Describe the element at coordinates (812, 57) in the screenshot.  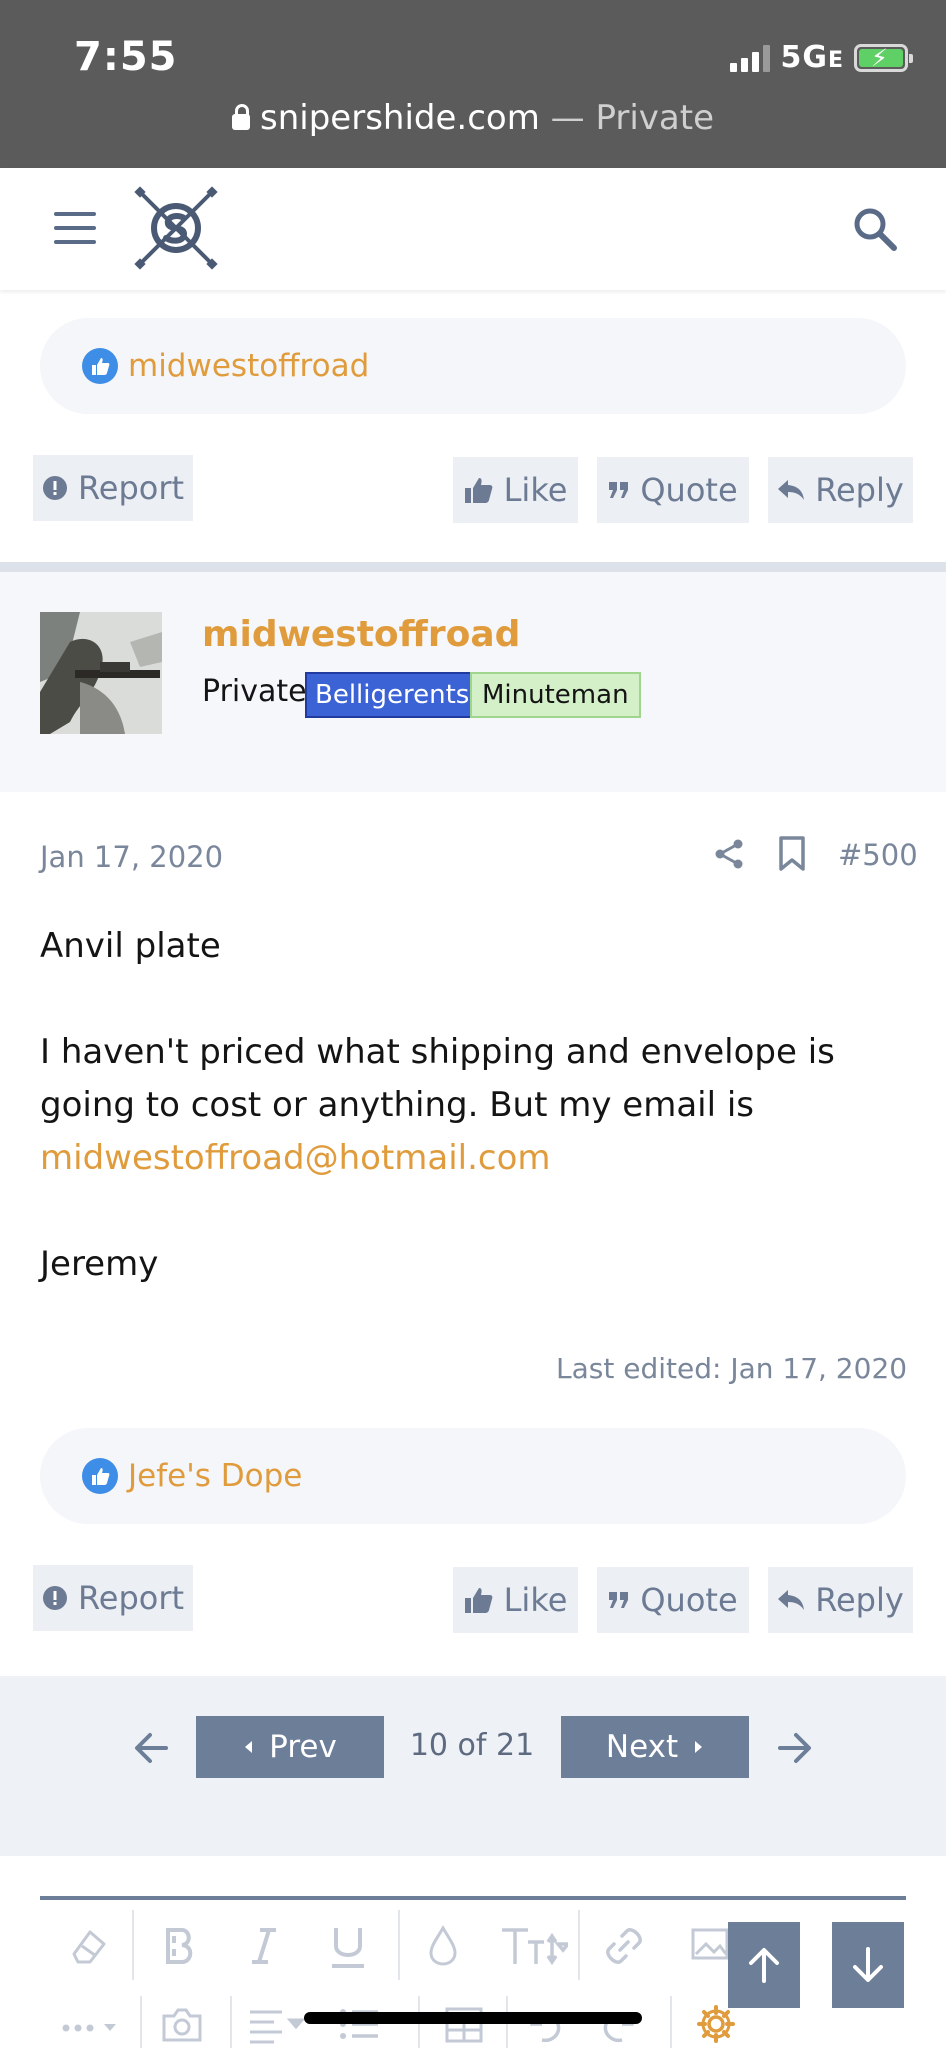
I see `network-type: 5GE` at that location.